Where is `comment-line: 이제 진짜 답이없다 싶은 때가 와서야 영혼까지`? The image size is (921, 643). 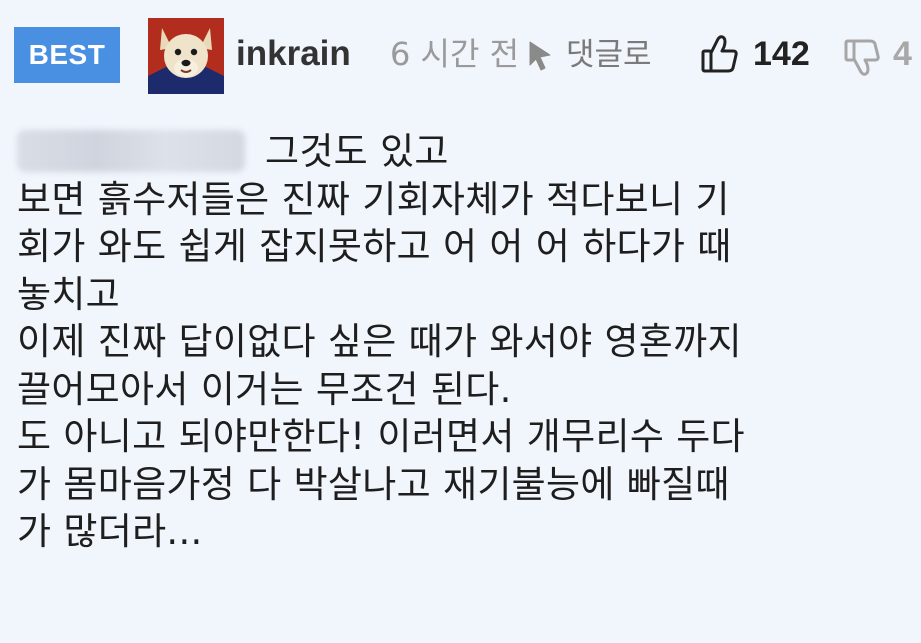 comment-line: 이제 진짜 답이없다 싶은 때가 와서야 영혼까지 is located at coordinates (379, 341).